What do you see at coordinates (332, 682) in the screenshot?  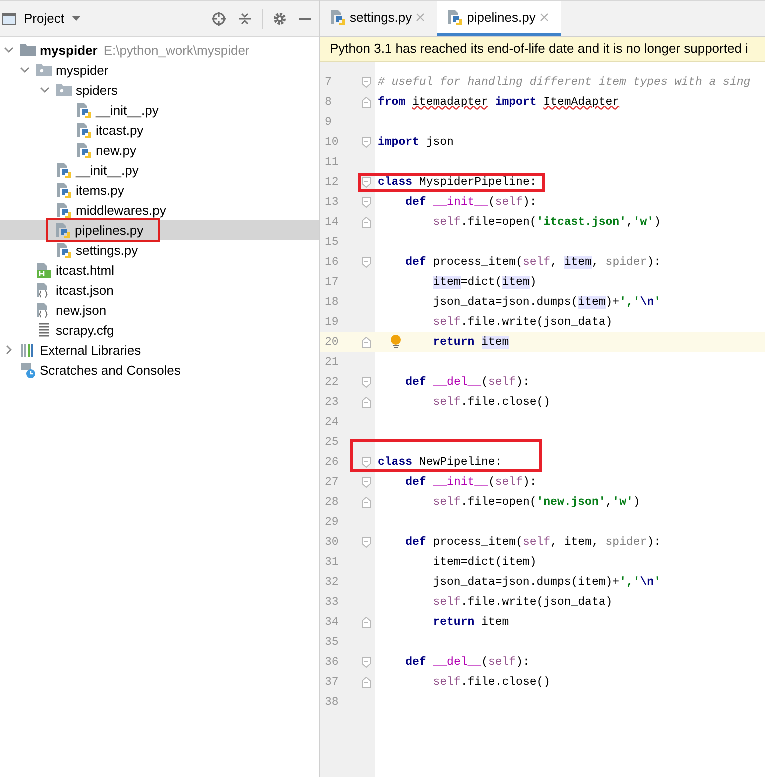 I see `line-number: 37` at bounding box center [332, 682].